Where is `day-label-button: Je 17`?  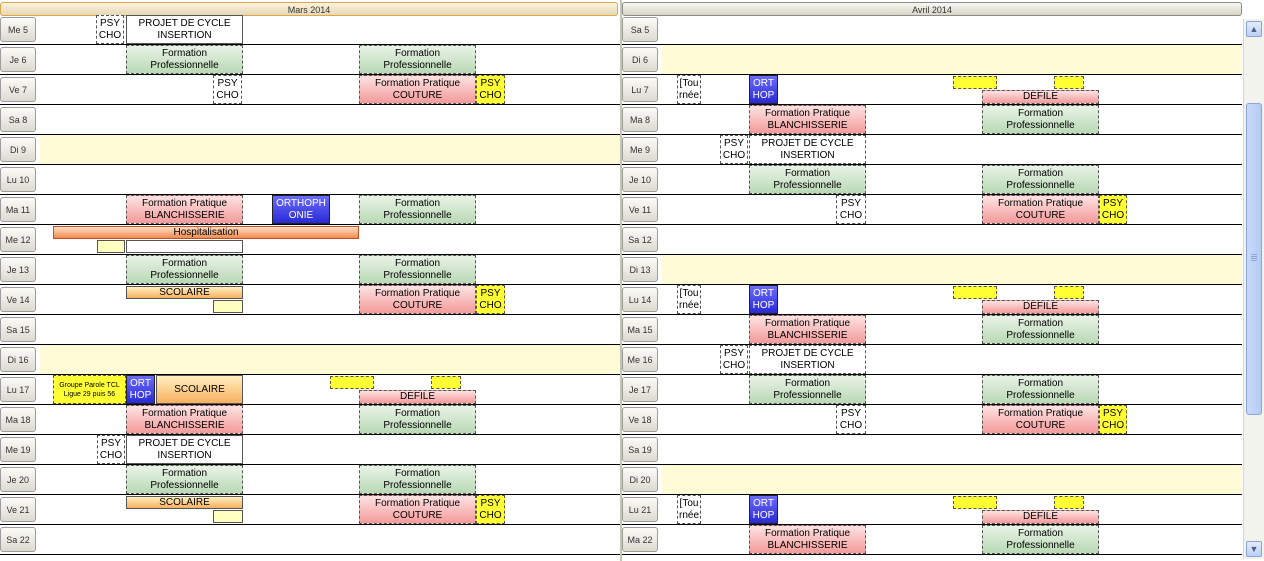
day-label-button: Je 17 is located at coordinates (640, 389).